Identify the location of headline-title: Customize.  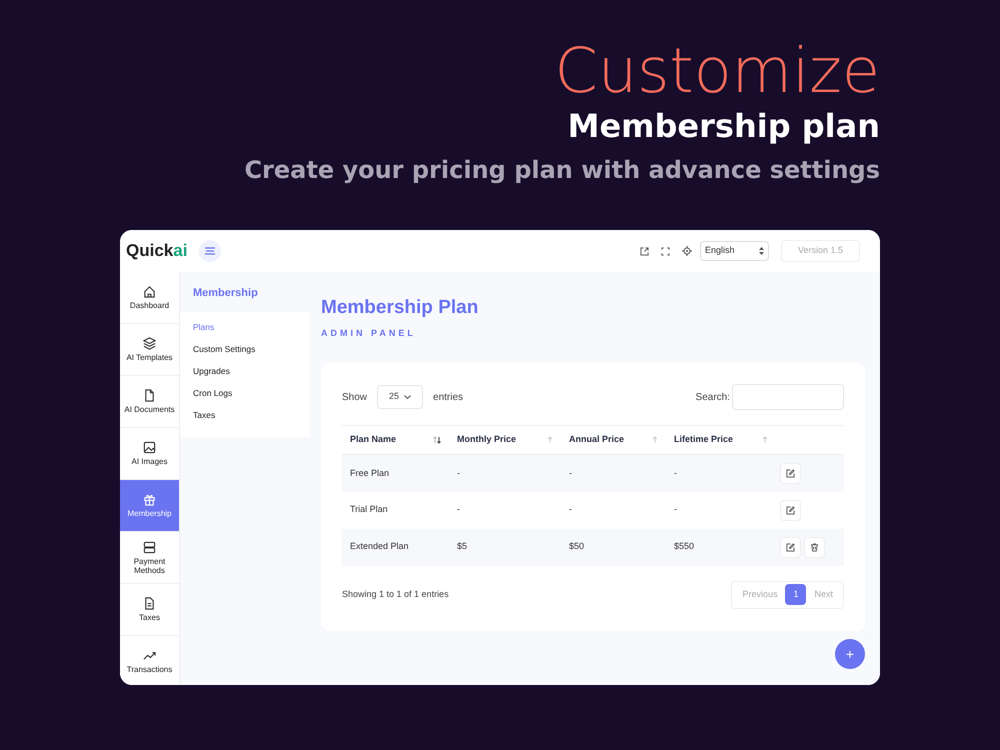
(717, 71).